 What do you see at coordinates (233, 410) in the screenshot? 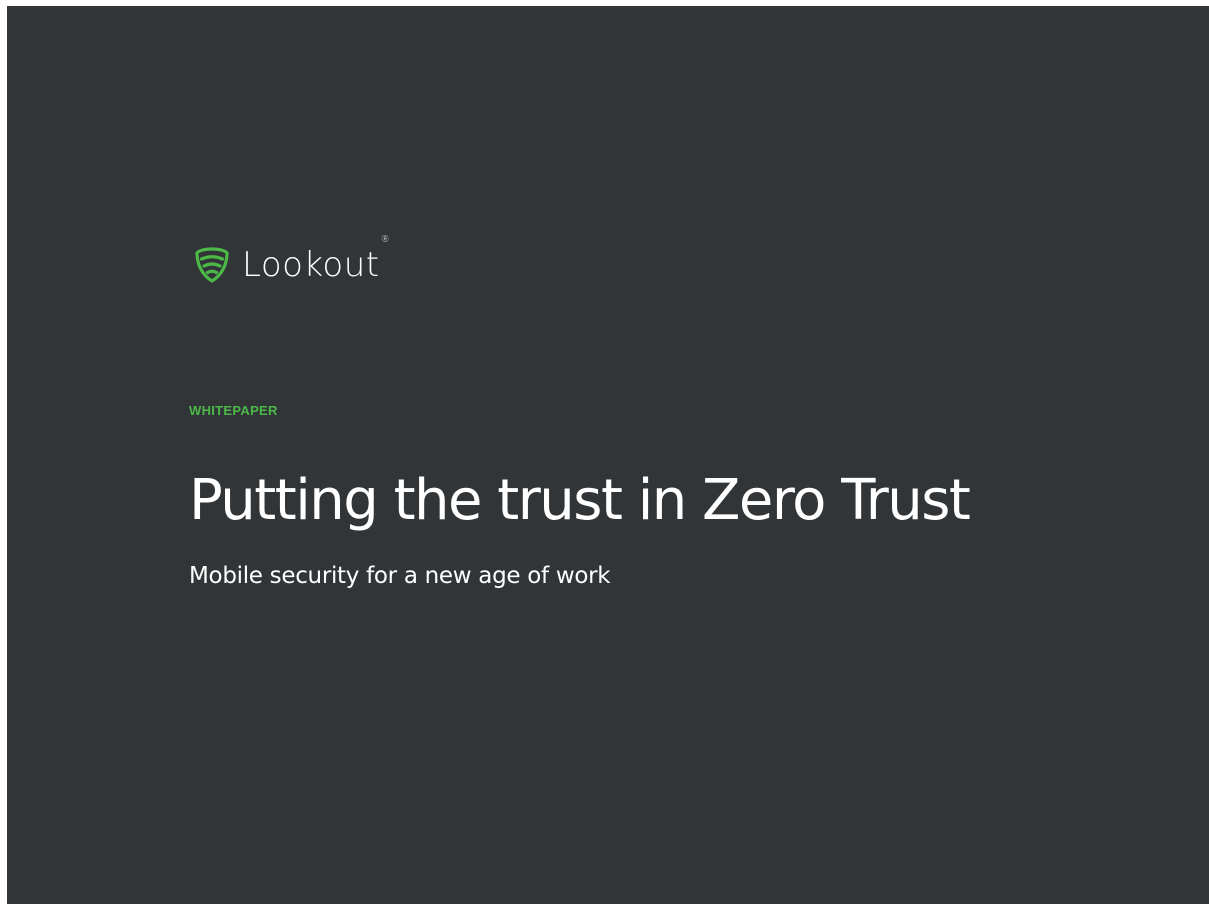
I see `document-type-label: WHITEPAPER` at bounding box center [233, 410].